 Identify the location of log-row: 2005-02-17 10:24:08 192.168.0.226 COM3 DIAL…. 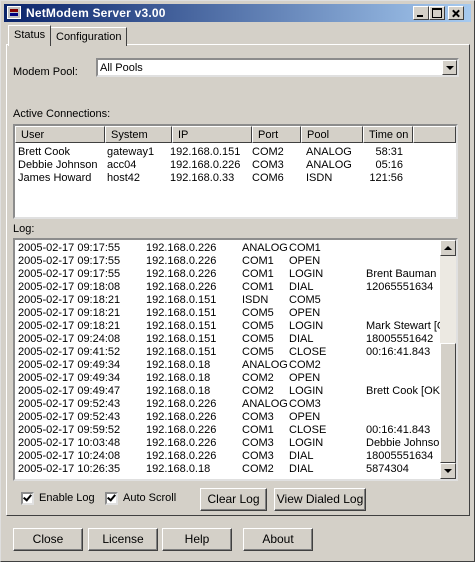
(227, 456).